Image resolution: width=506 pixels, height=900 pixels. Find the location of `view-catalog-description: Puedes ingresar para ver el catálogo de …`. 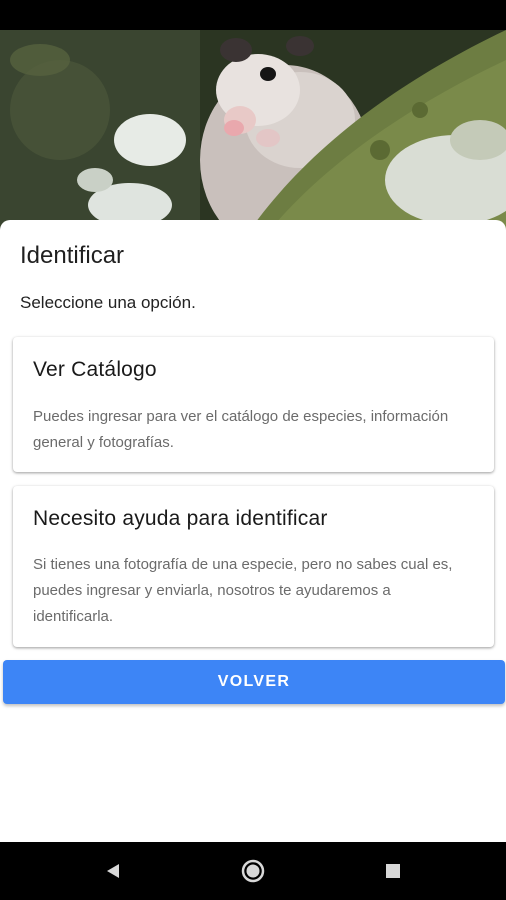

view-catalog-description: Puedes ingresar para ver el catálogo de … is located at coordinates (241, 429).